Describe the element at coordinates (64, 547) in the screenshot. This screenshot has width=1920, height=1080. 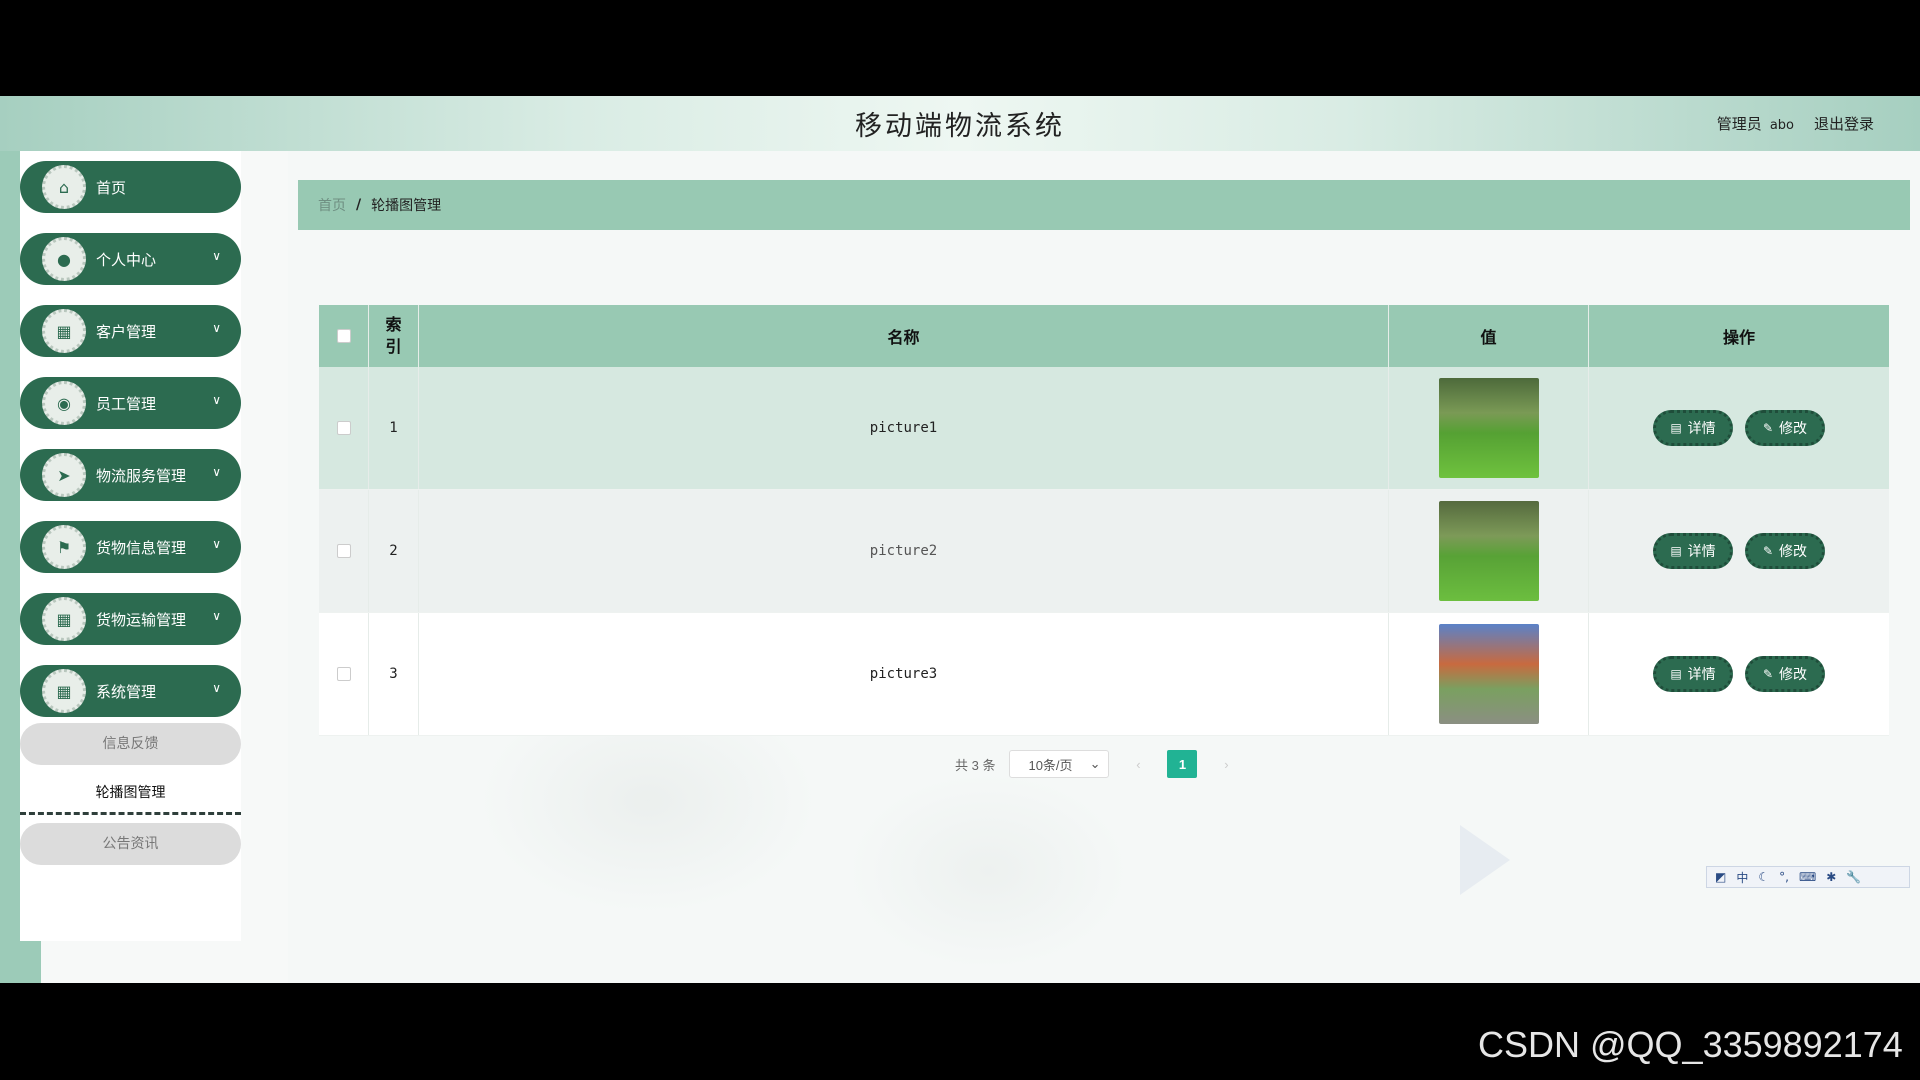
I see `flag-icon: ⚑` at that location.